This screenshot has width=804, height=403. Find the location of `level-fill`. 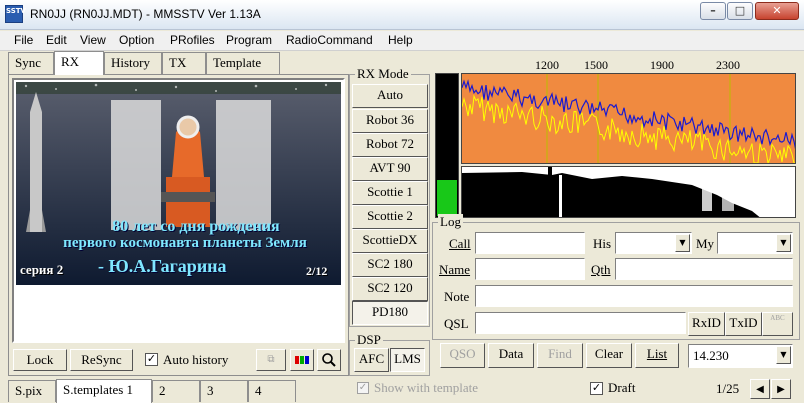

level-fill is located at coordinates (447, 198).